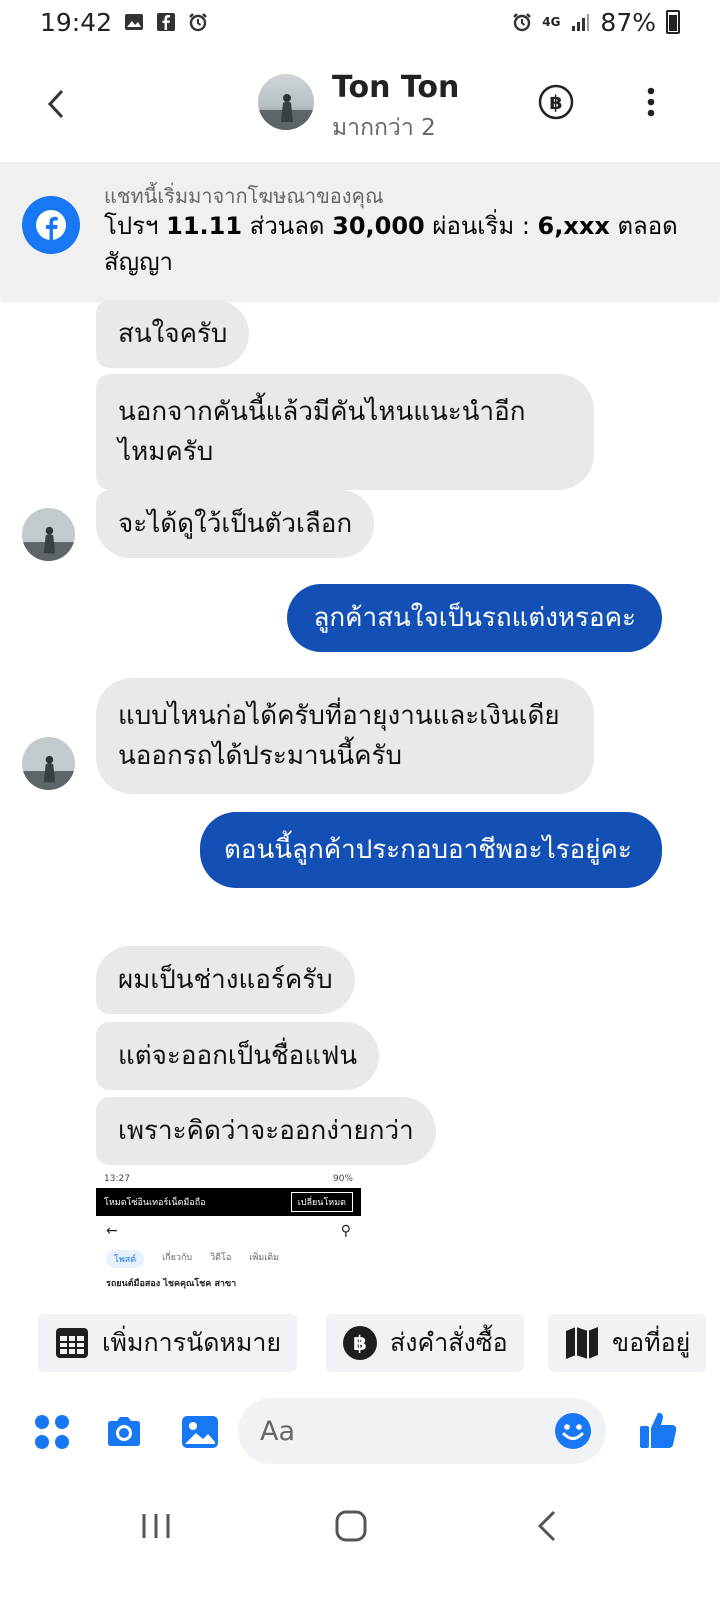 This screenshot has width=720, height=1600. Describe the element at coordinates (345, 1231) in the screenshot. I see `search-icon: ⚲` at that location.